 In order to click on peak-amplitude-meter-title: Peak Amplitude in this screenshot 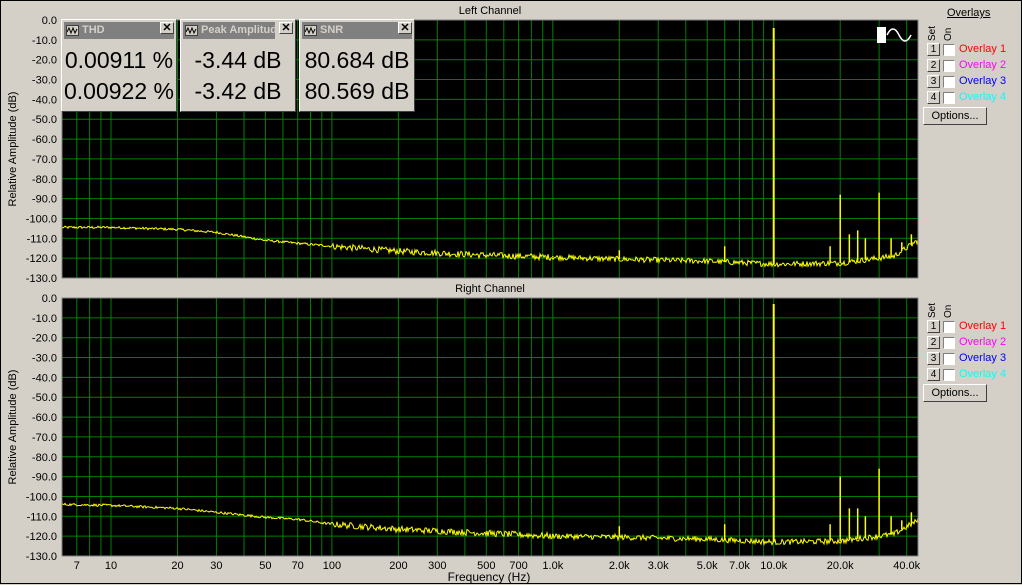, I will do `click(238, 30)`.